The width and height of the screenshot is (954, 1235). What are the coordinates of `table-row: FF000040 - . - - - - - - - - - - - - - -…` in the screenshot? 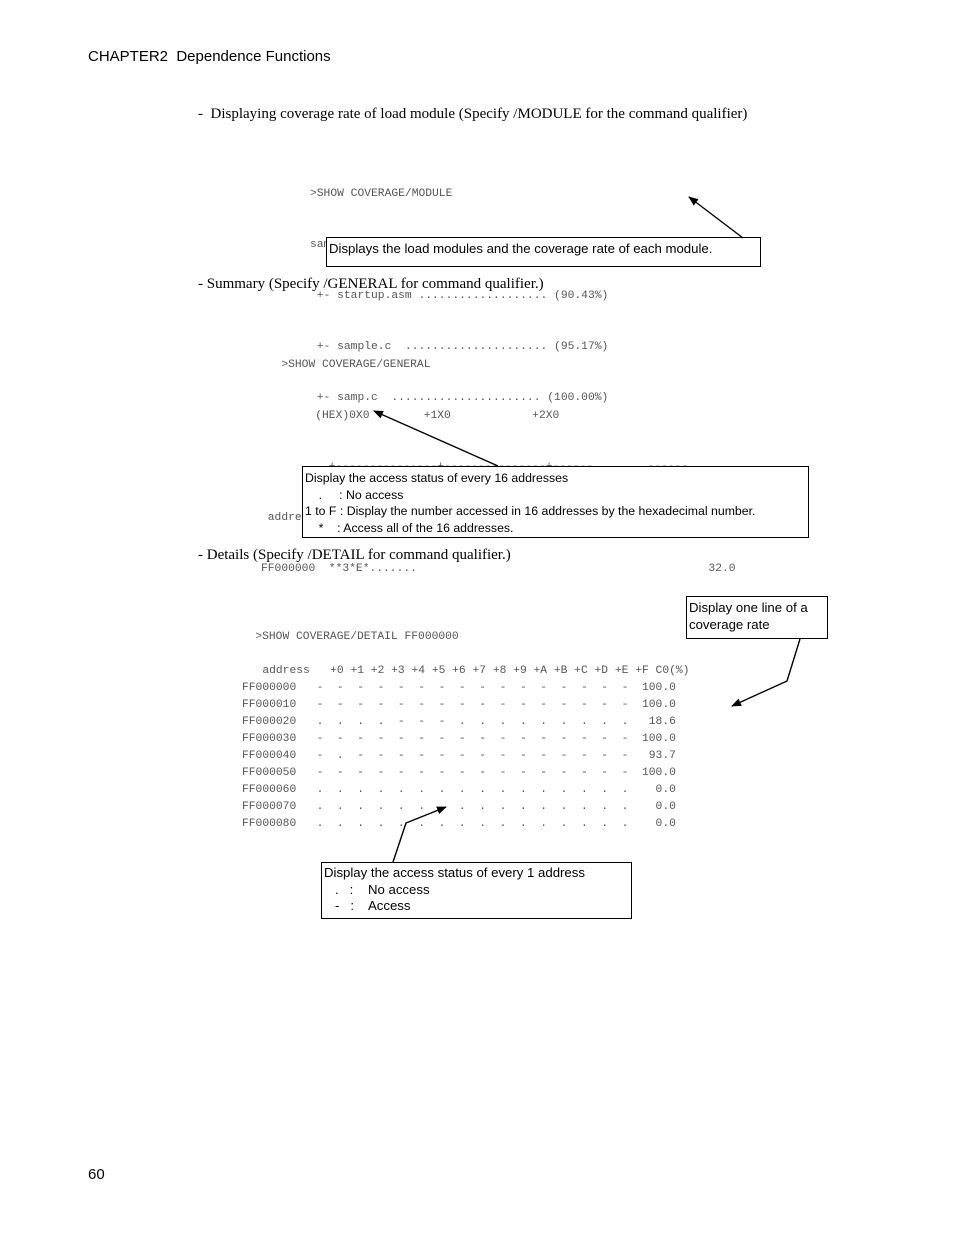 It's located at (459, 756).